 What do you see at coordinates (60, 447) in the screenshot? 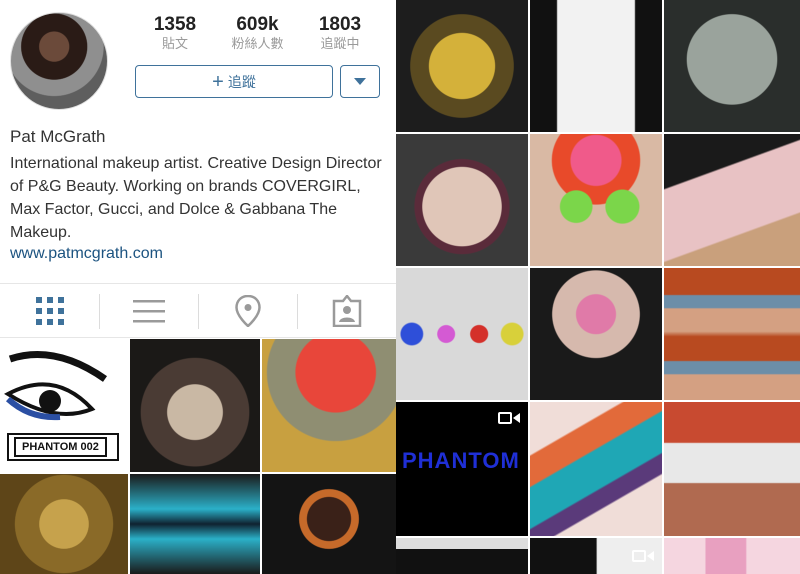
I see `post-caption: PHANTOM 002` at bounding box center [60, 447].